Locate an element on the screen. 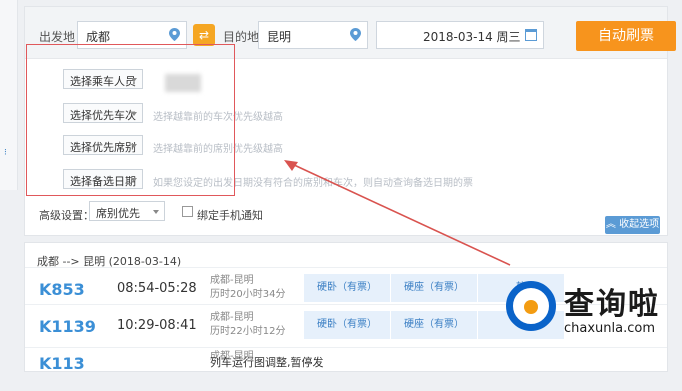 The image size is (682, 391). logo-dot is located at coordinates (531, 307).